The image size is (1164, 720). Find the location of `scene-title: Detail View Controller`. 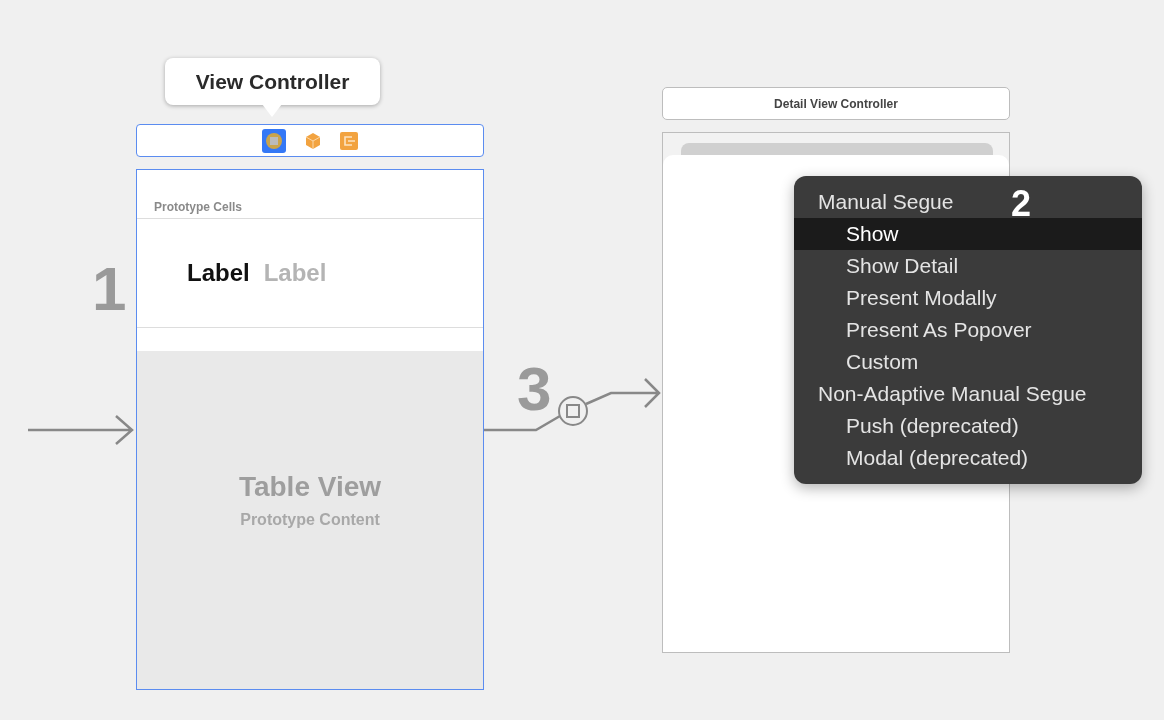

scene-title: Detail View Controller is located at coordinates (836, 103).